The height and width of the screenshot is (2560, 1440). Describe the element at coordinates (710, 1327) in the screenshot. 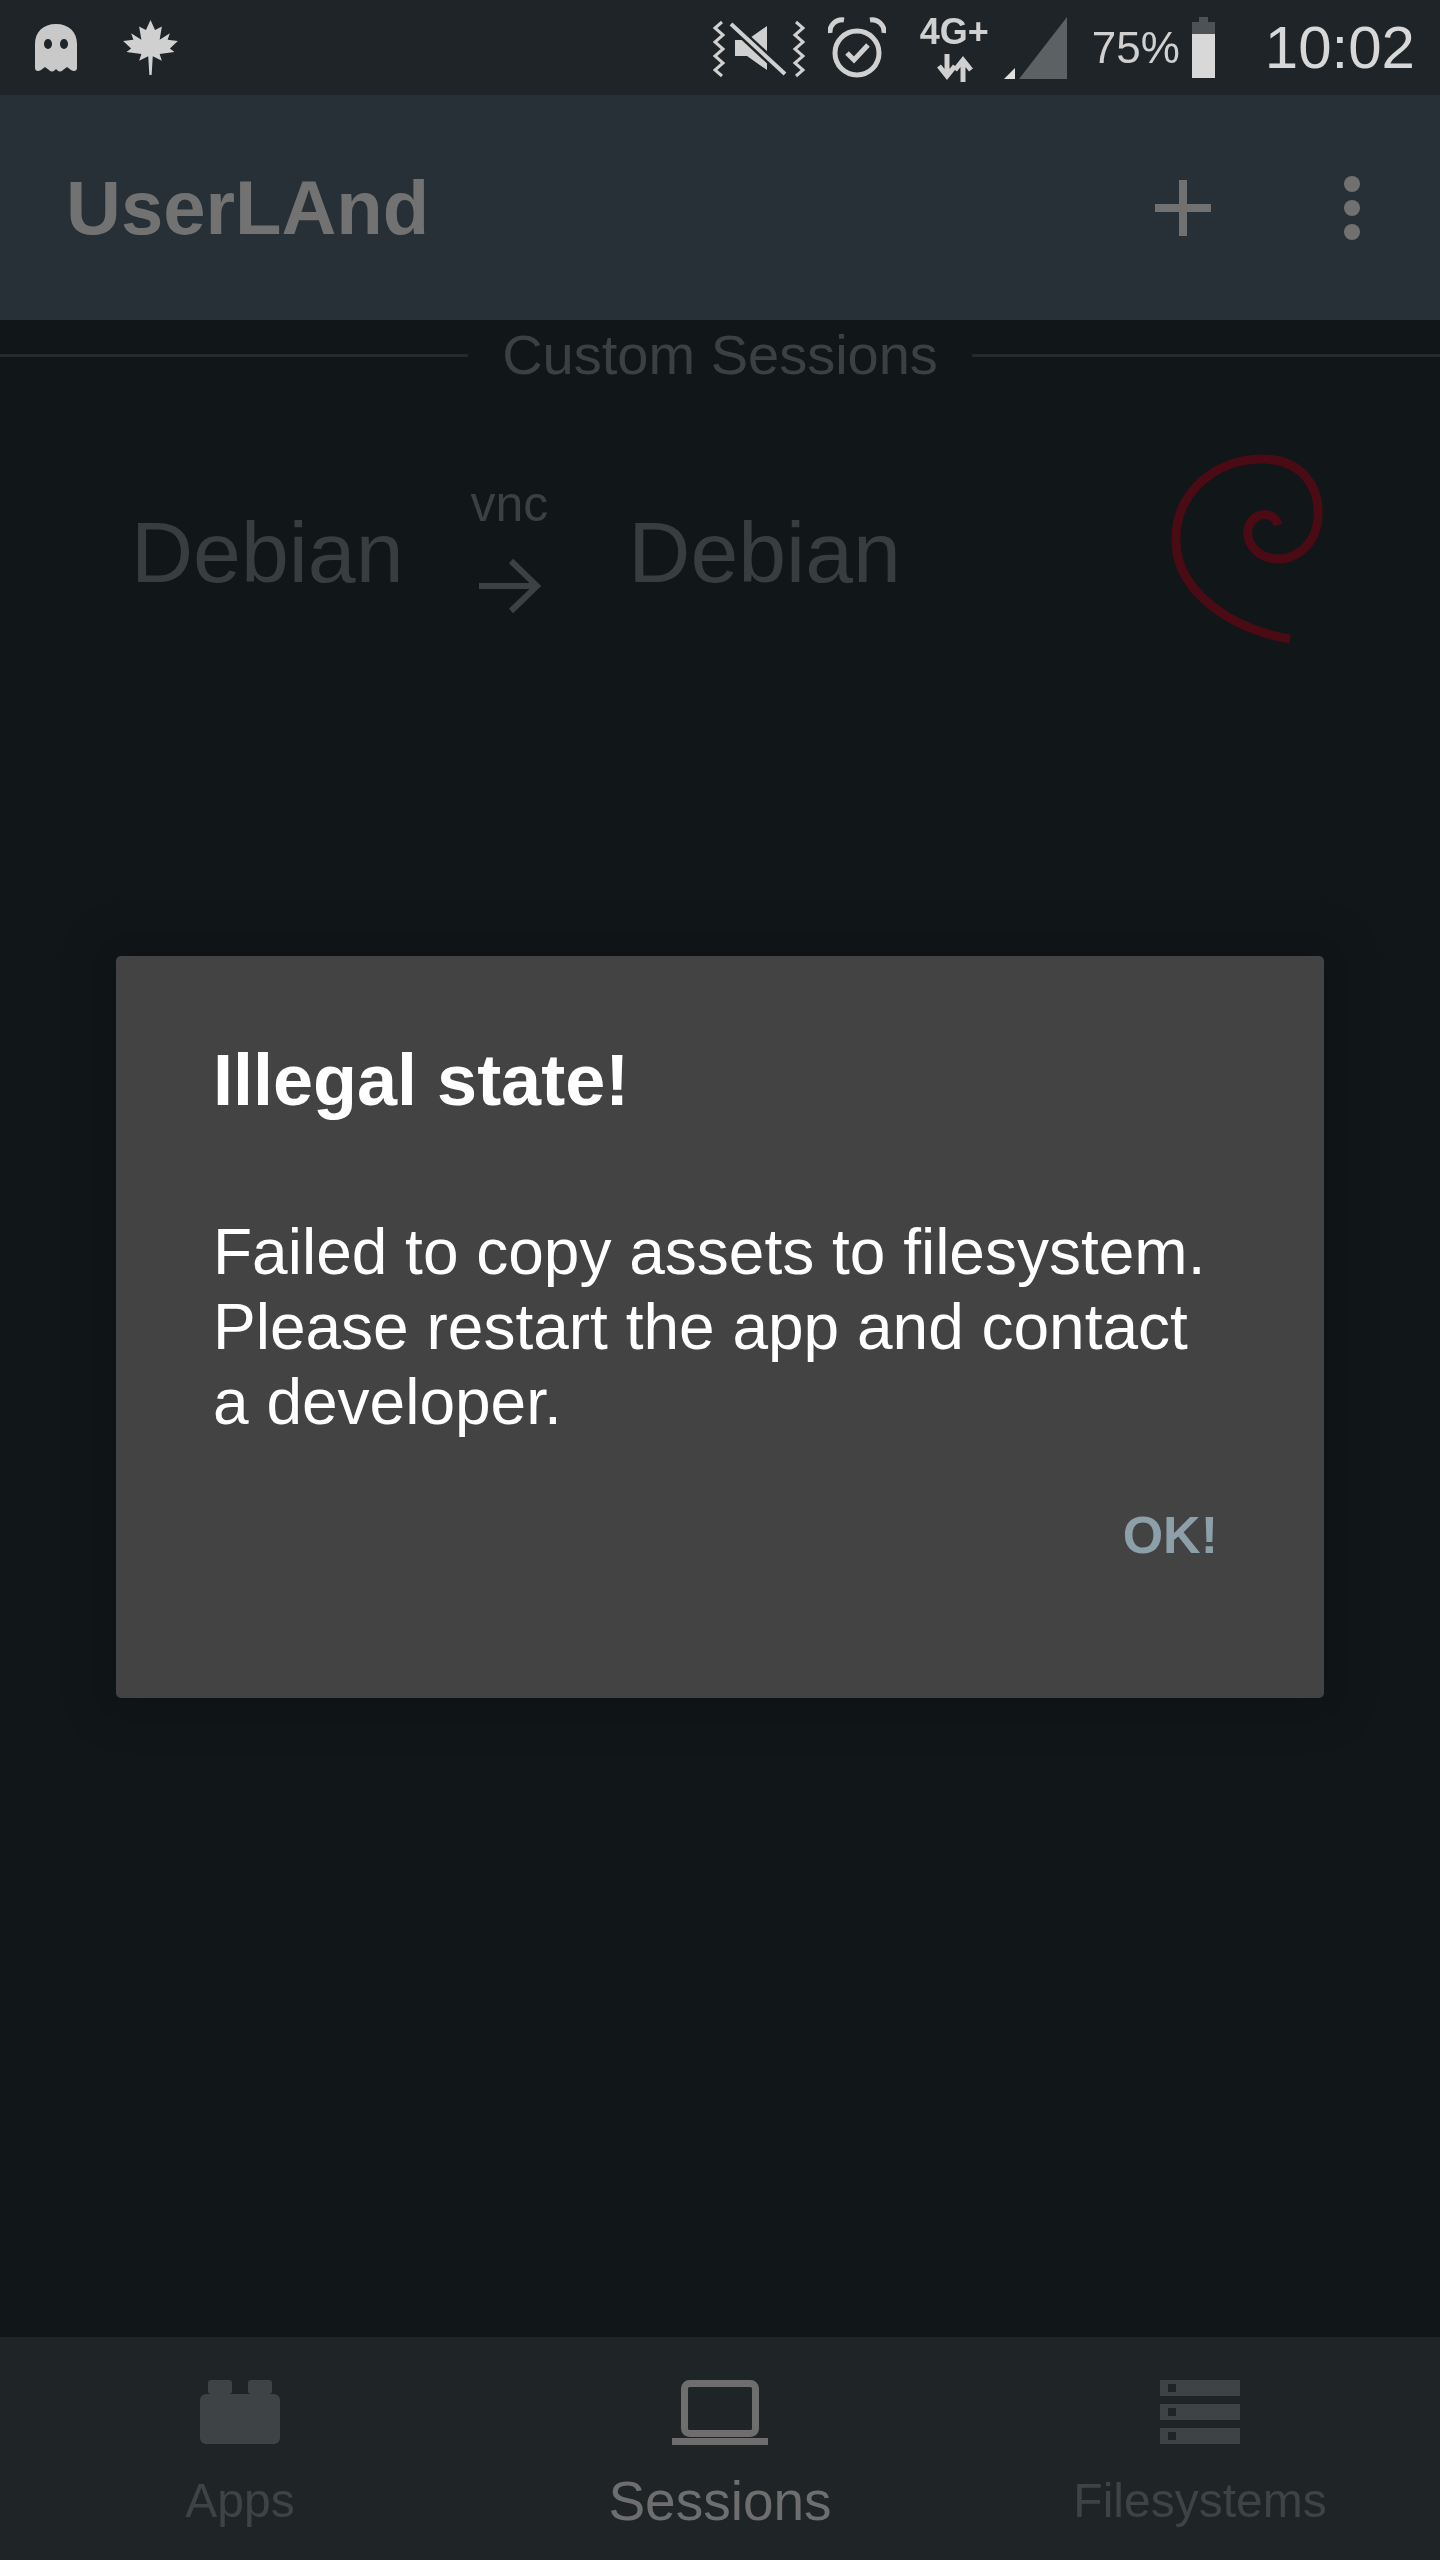

I see `dialog-message: Failed to copy assets to filesystem. Please restart the app and contact a developer.` at that location.